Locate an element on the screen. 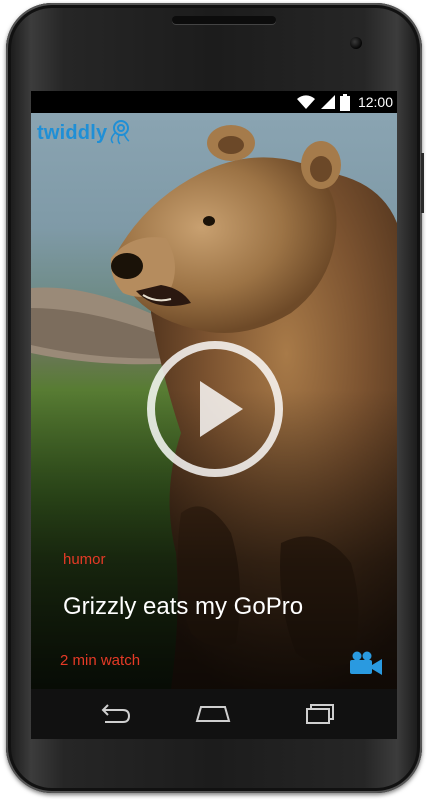 The width and height of the screenshot is (432, 800). system-nav-bar is located at coordinates (214, 714).